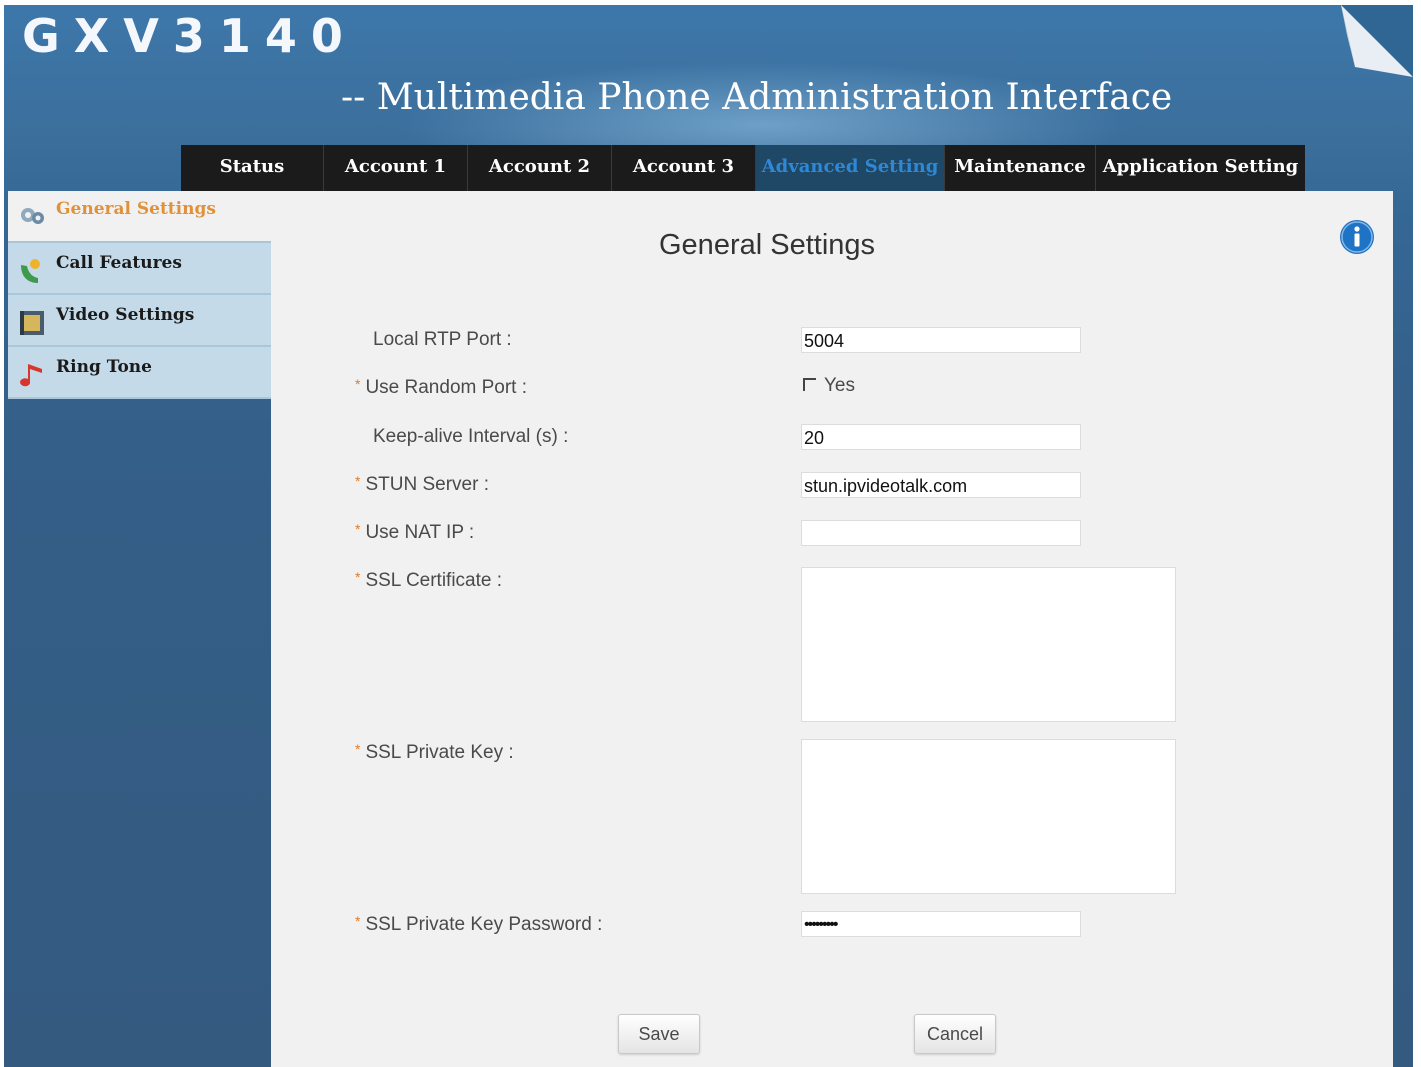 The width and height of the screenshot is (1421, 1067). What do you see at coordinates (30, 271) in the screenshot?
I see `user-phone-icon` at bounding box center [30, 271].